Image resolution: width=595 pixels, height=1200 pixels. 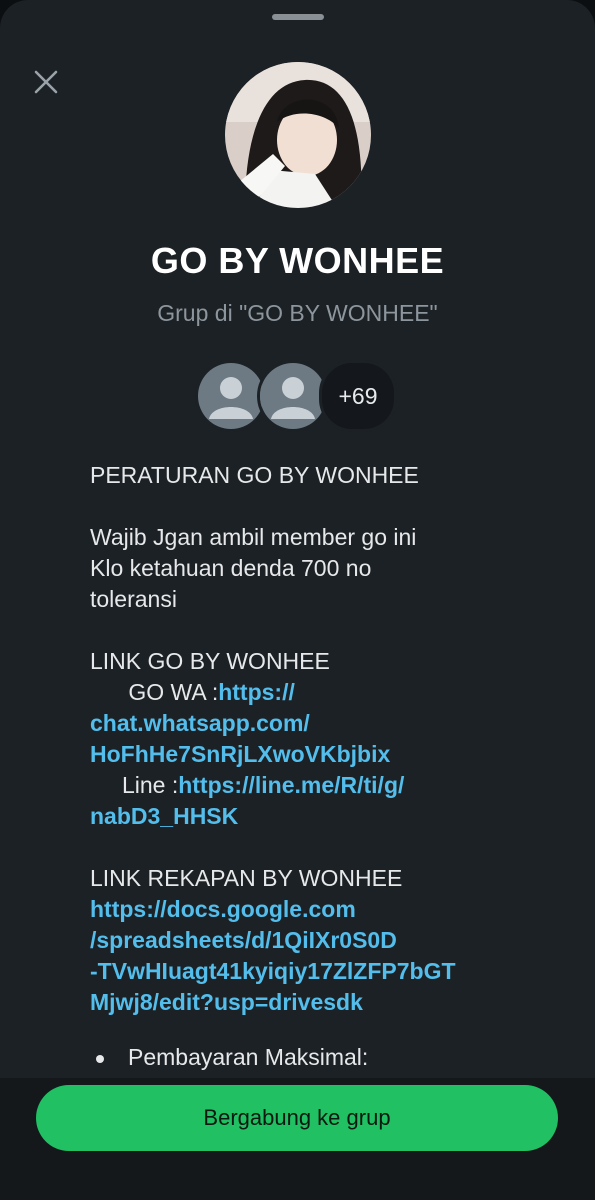 I want to click on recap-link: Mjwj8/edit?usp=drivesdk, so click(x=300, y=1002).